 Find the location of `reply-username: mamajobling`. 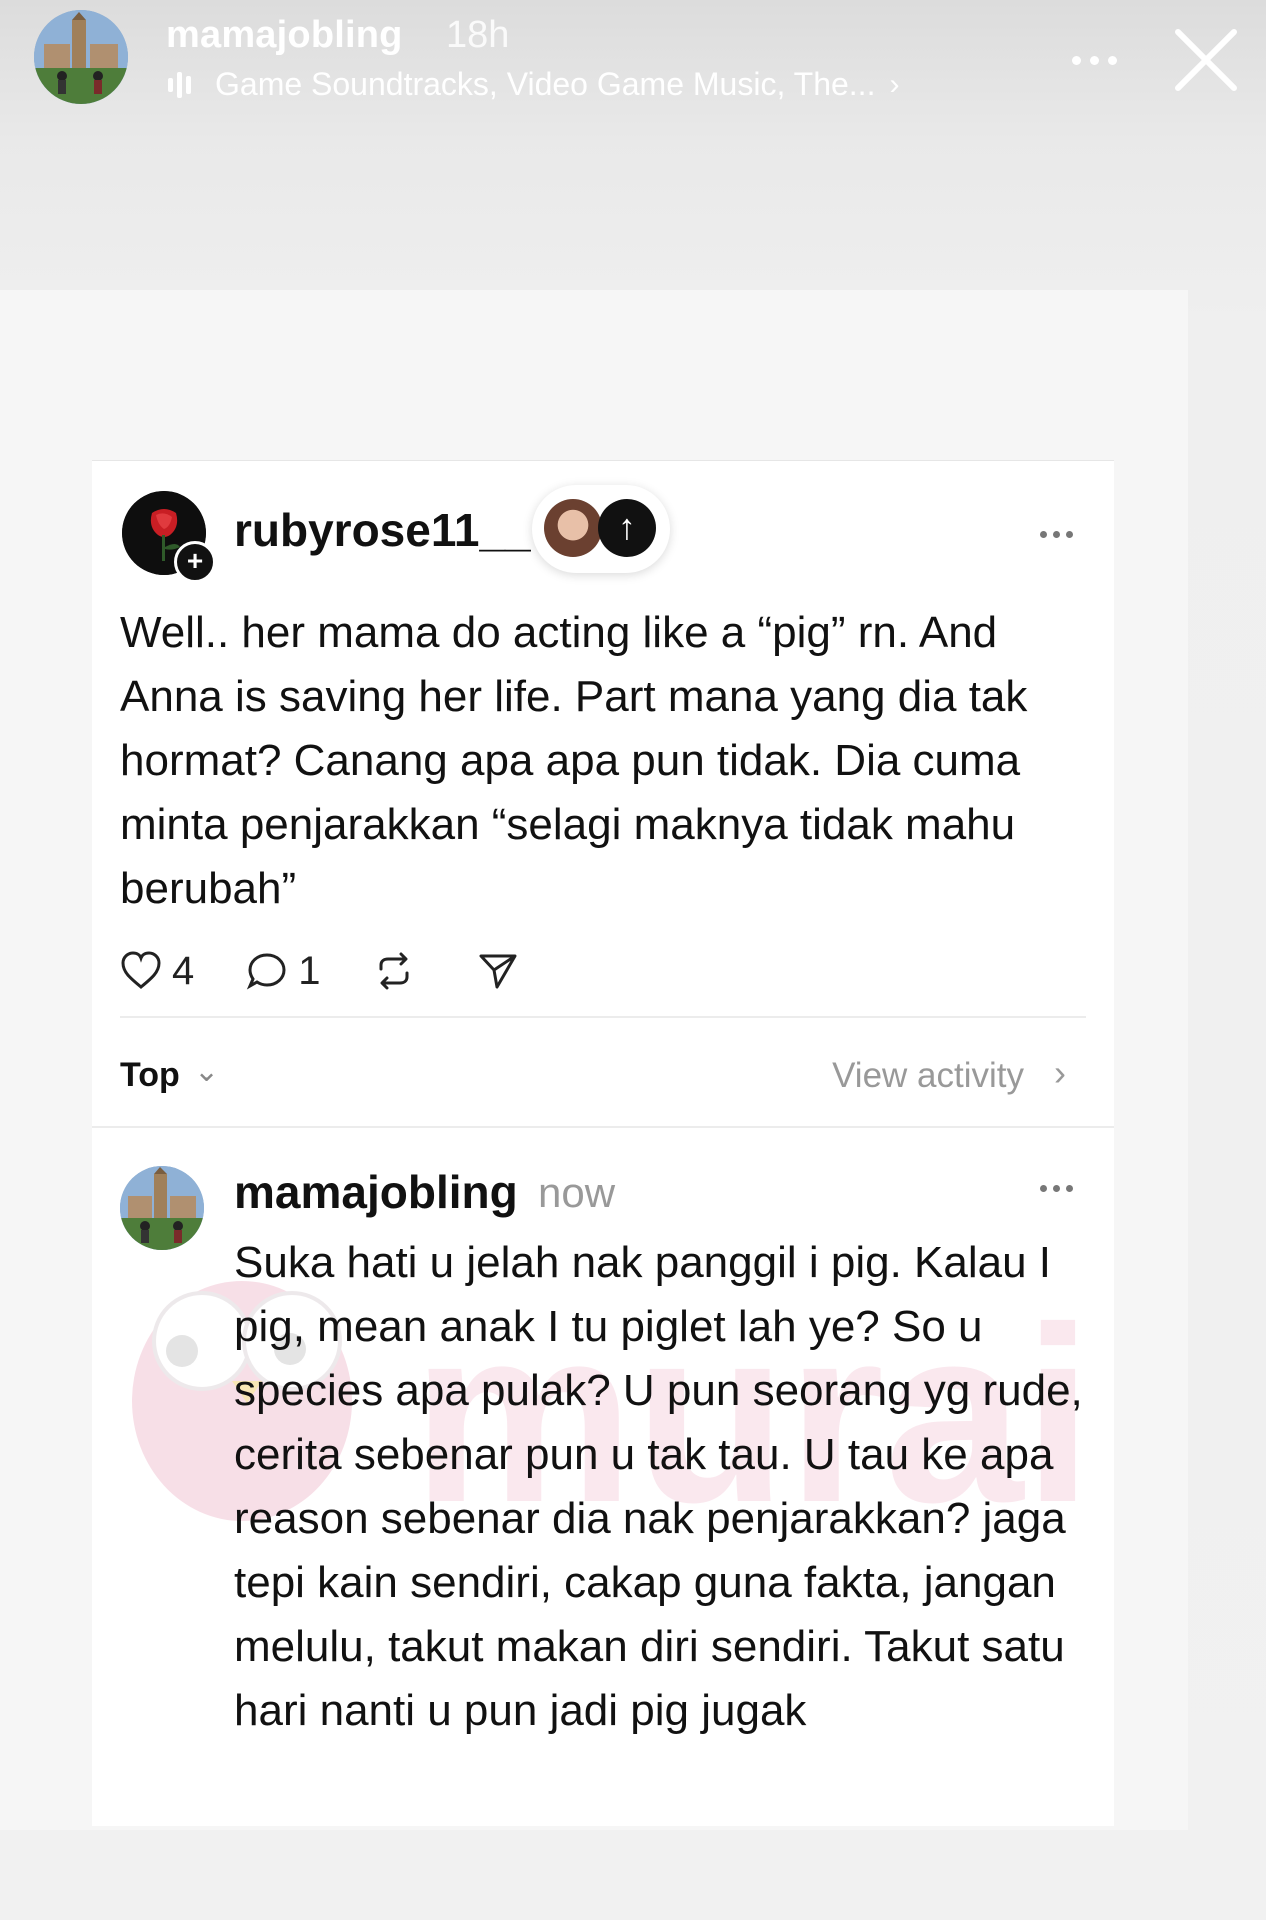

reply-username: mamajobling is located at coordinates (376, 1192).